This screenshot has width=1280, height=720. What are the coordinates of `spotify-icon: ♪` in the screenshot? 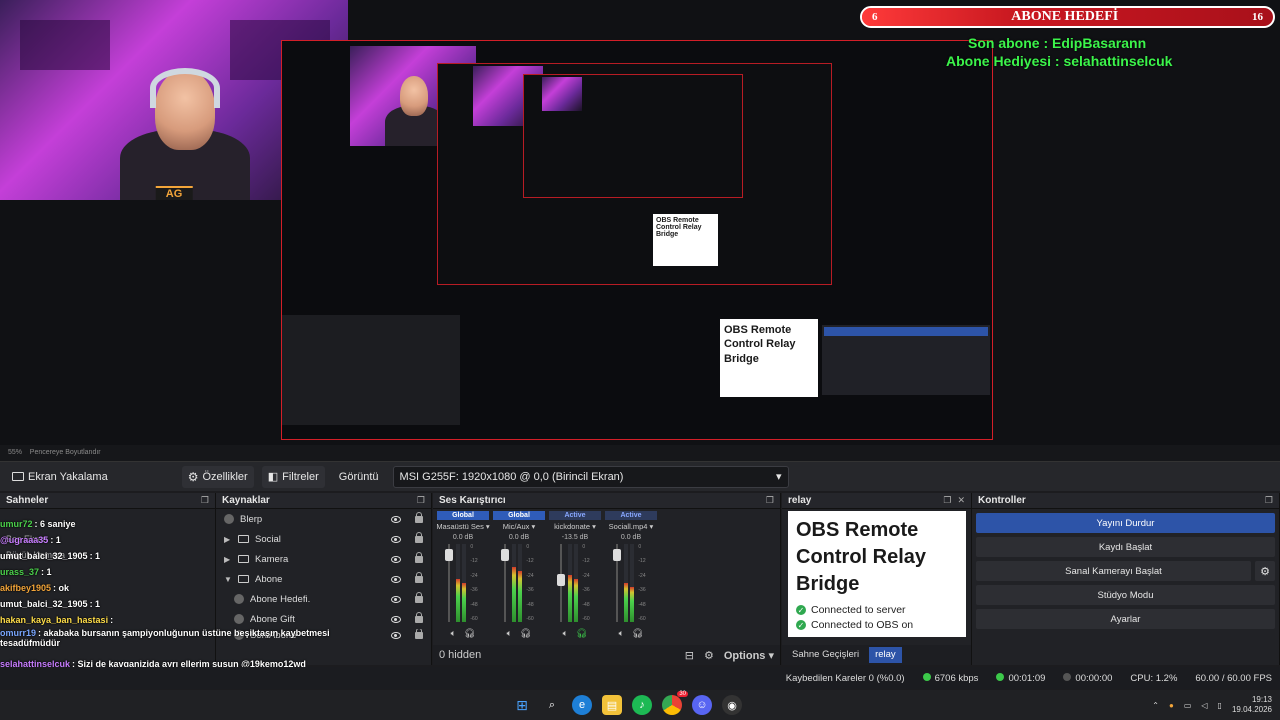 It's located at (642, 705).